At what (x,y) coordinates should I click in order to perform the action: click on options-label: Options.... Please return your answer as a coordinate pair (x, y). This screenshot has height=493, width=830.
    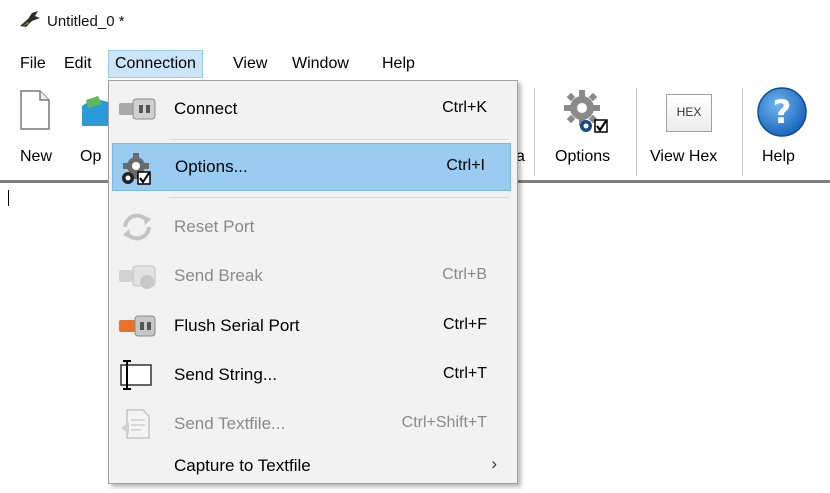
    Looking at the image, I should click on (211, 166).